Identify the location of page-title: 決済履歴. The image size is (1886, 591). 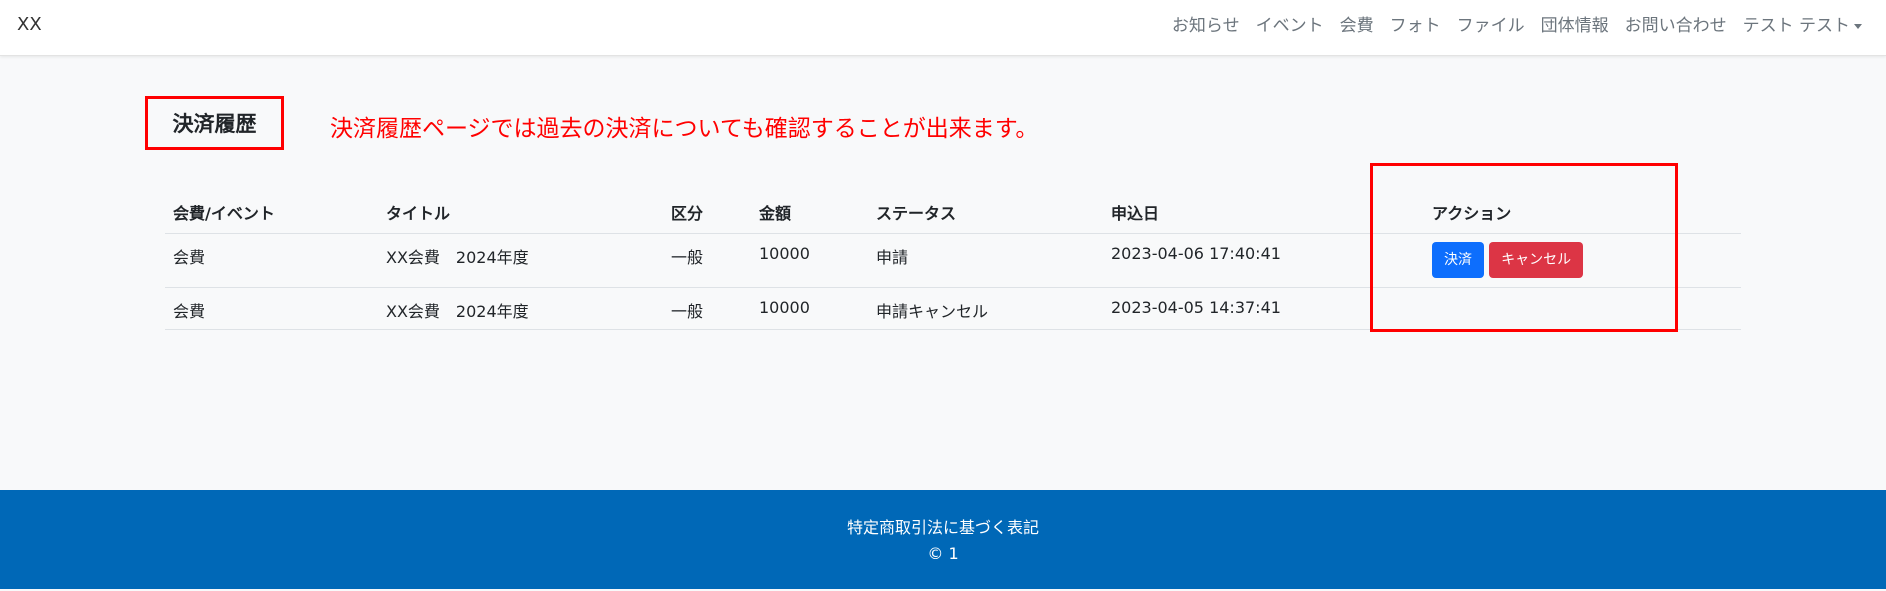
(214, 124).